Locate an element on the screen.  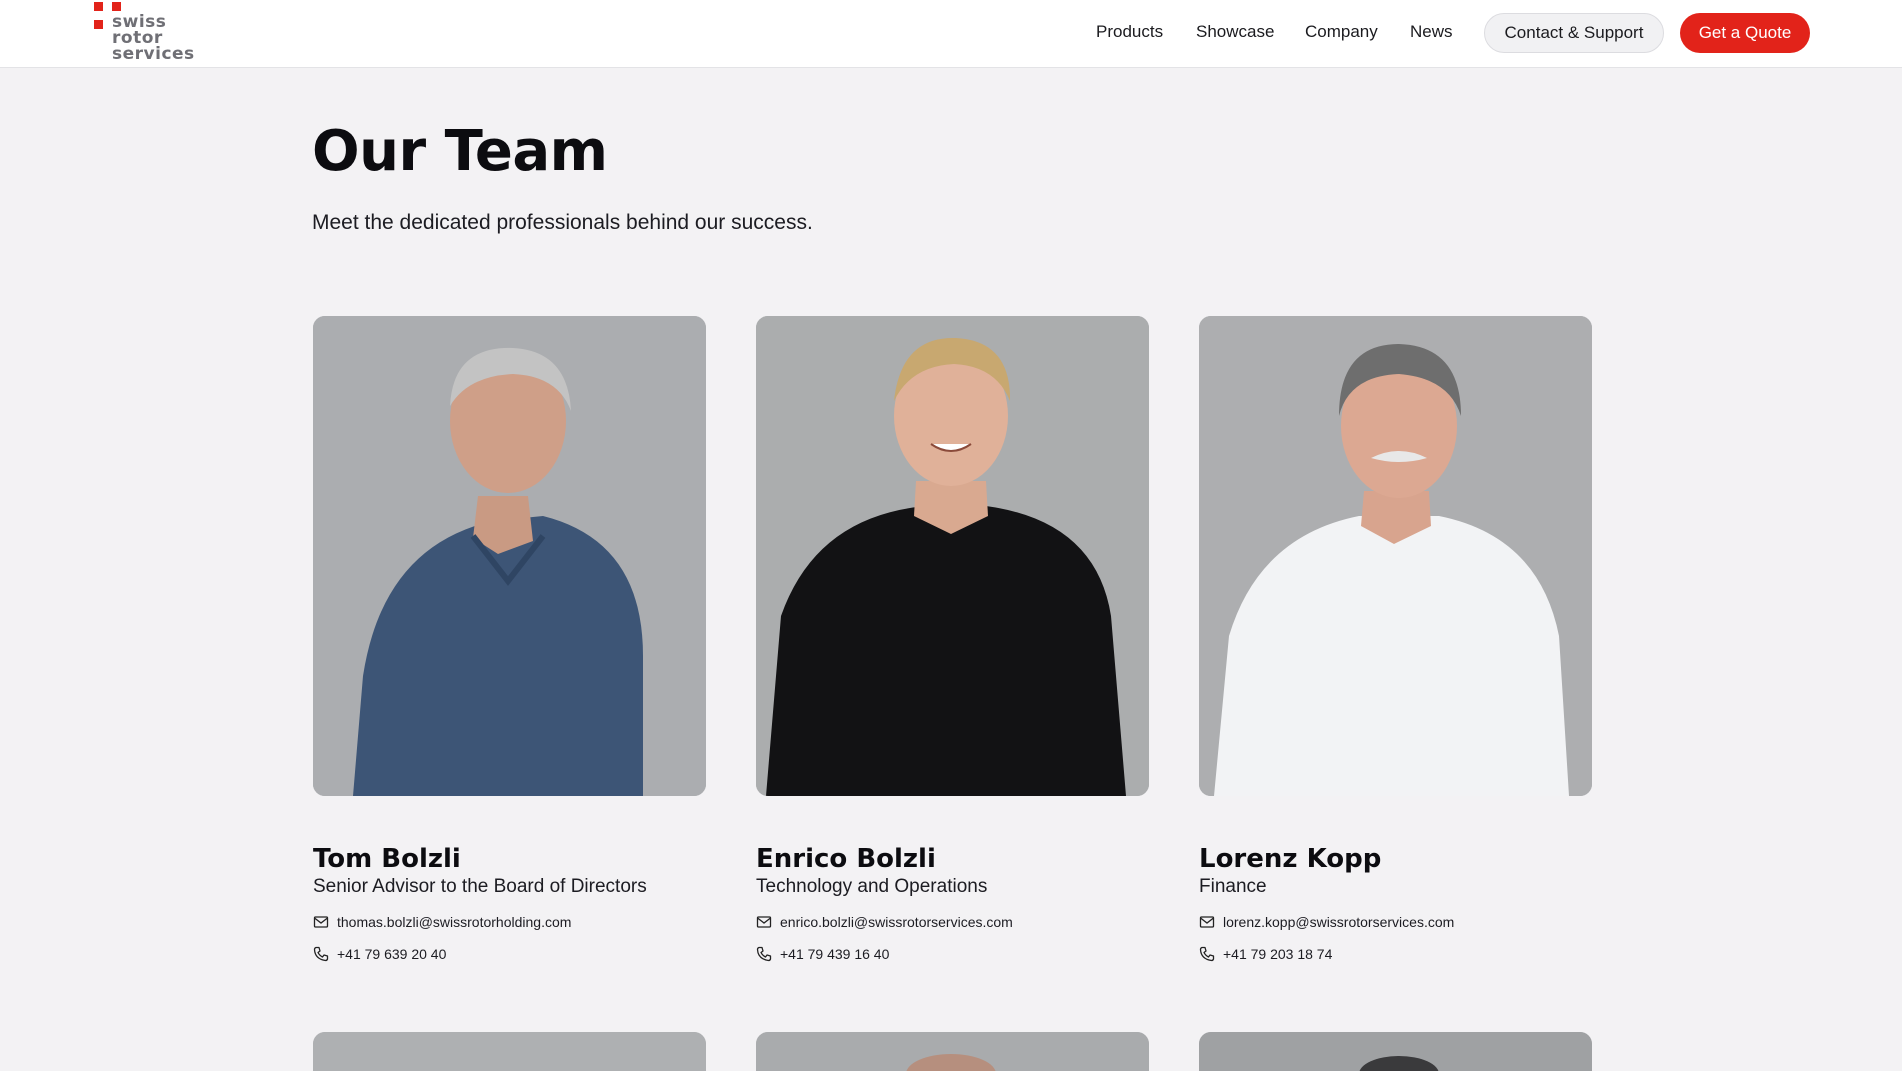
email-link: thomas.bolzli@swissrotorholding.com is located at coordinates (442, 922).